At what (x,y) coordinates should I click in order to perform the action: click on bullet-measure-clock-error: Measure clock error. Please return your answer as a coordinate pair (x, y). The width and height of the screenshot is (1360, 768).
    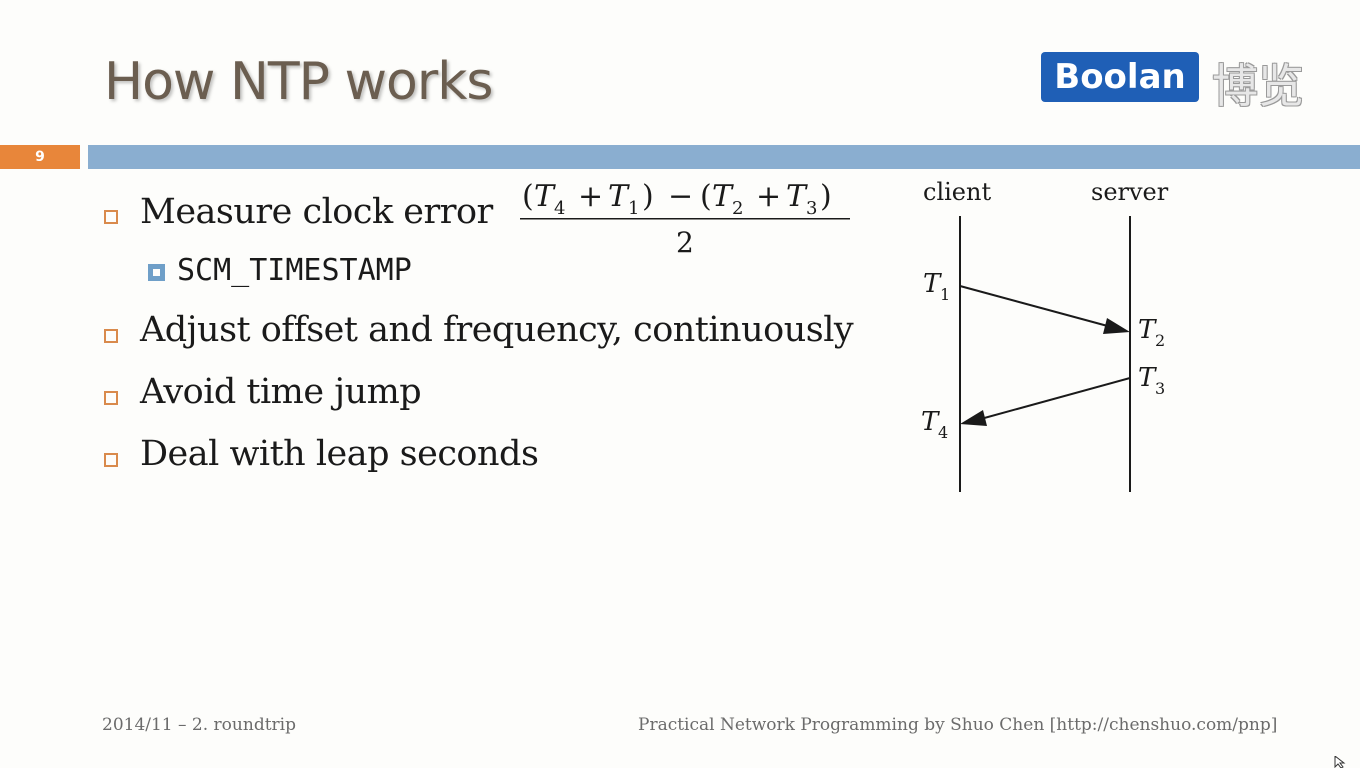
    Looking at the image, I should click on (316, 212).